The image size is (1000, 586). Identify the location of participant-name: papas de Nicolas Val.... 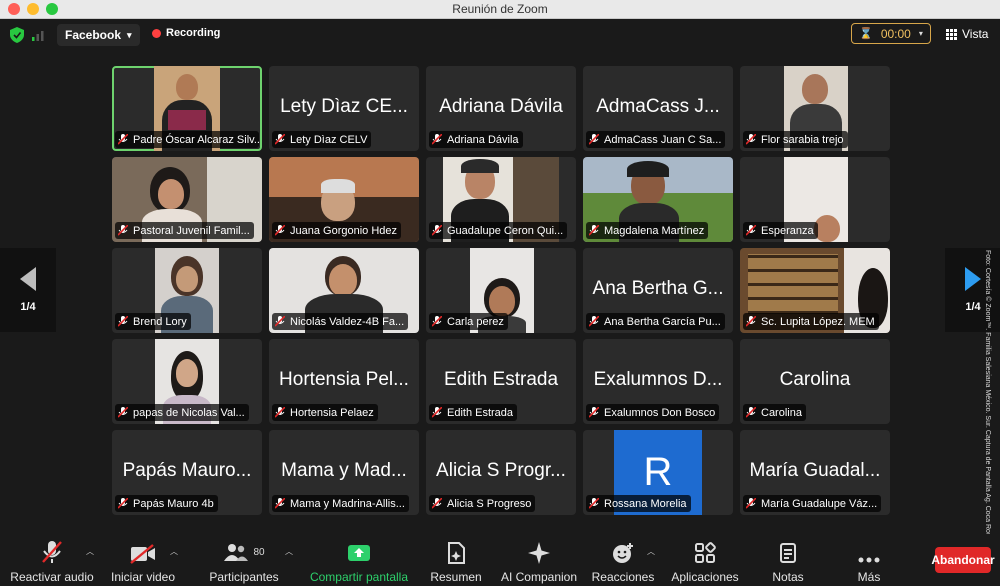
(189, 412).